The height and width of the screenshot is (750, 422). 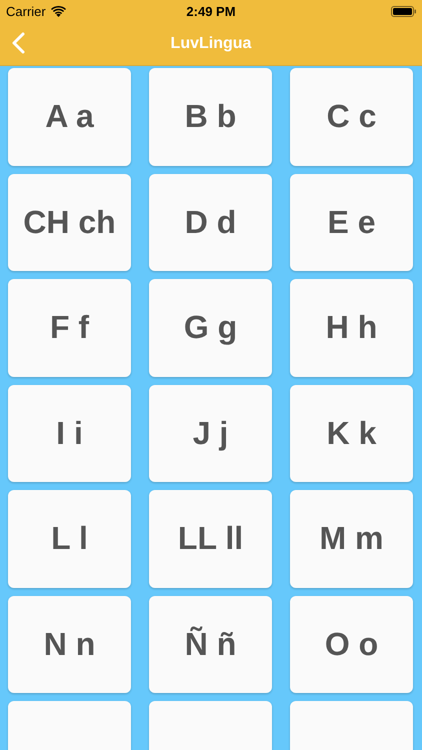 I want to click on nav-title: LuvLingua, so click(x=211, y=43).